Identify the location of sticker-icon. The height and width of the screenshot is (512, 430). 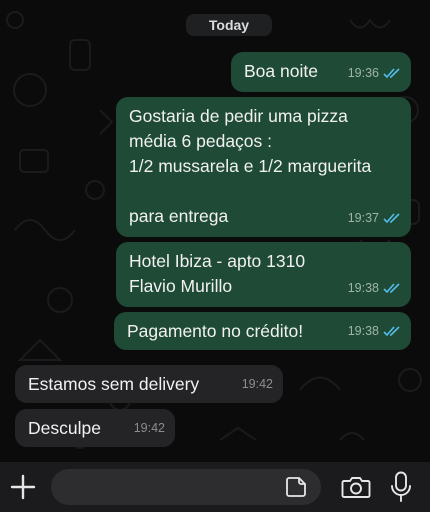
(296, 487).